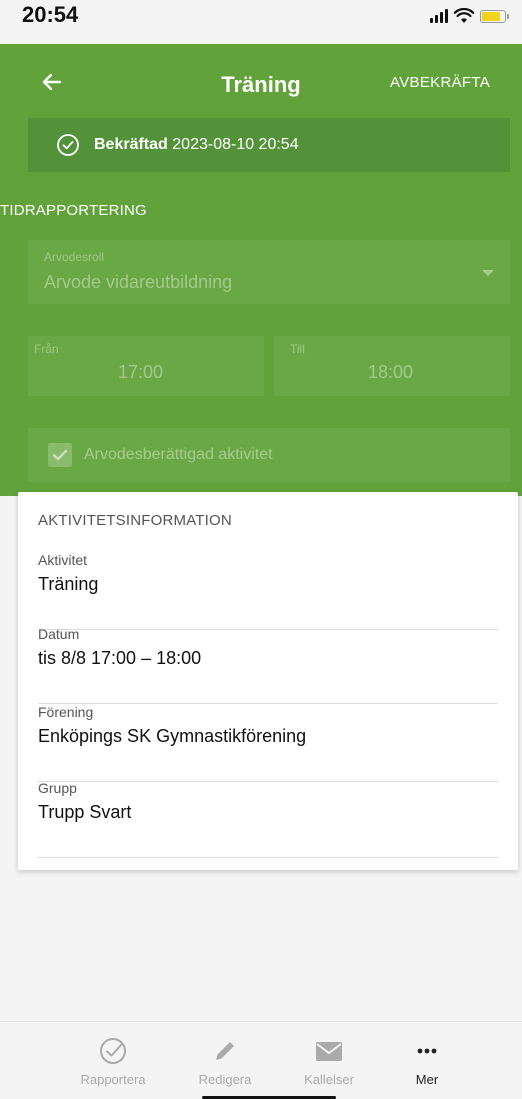 Image resolution: width=522 pixels, height=1099 pixels. What do you see at coordinates (225, 1079) in the screenshot?
I see `nav-label: Redigera` at bounding box center [225, 1079].